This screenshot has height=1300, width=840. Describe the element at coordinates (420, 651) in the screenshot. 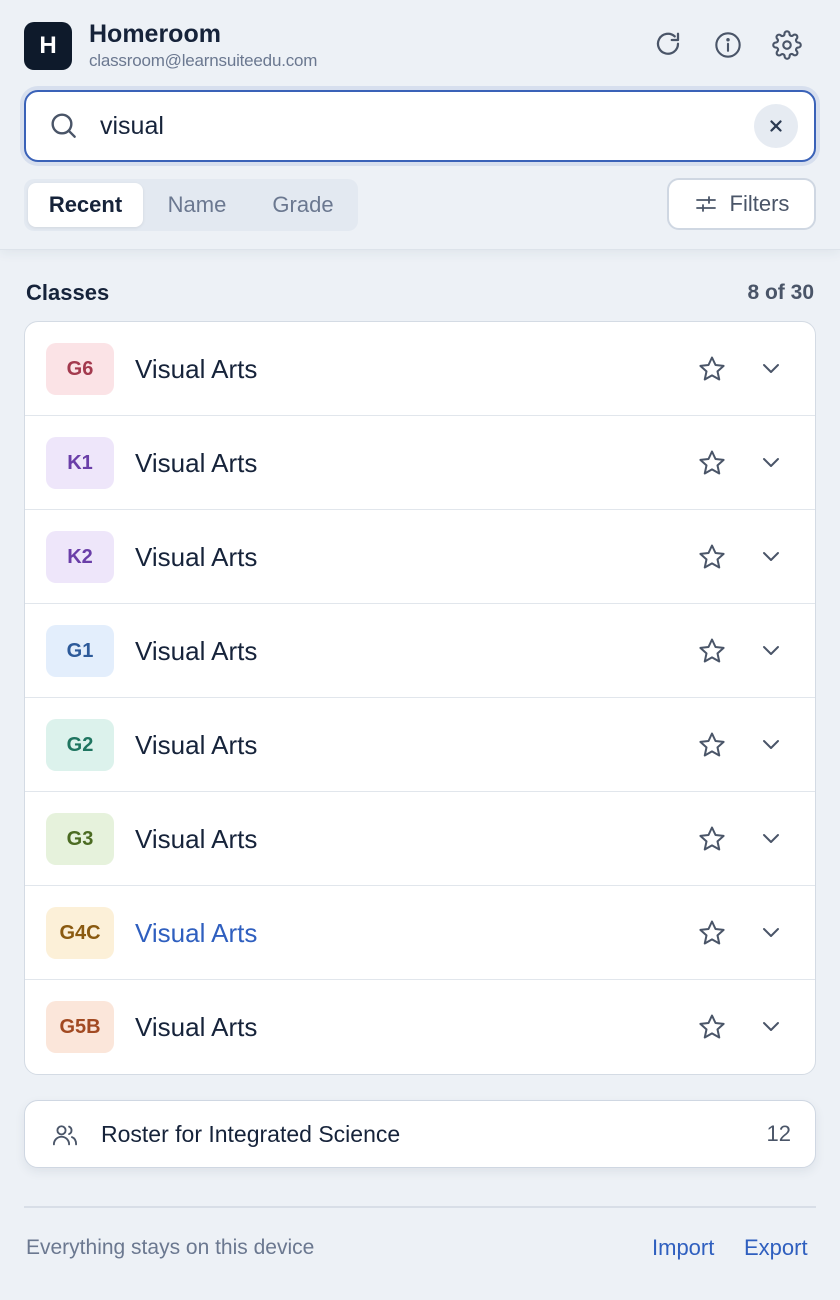

I see `class-row: G1 Visual Arts` at that location.